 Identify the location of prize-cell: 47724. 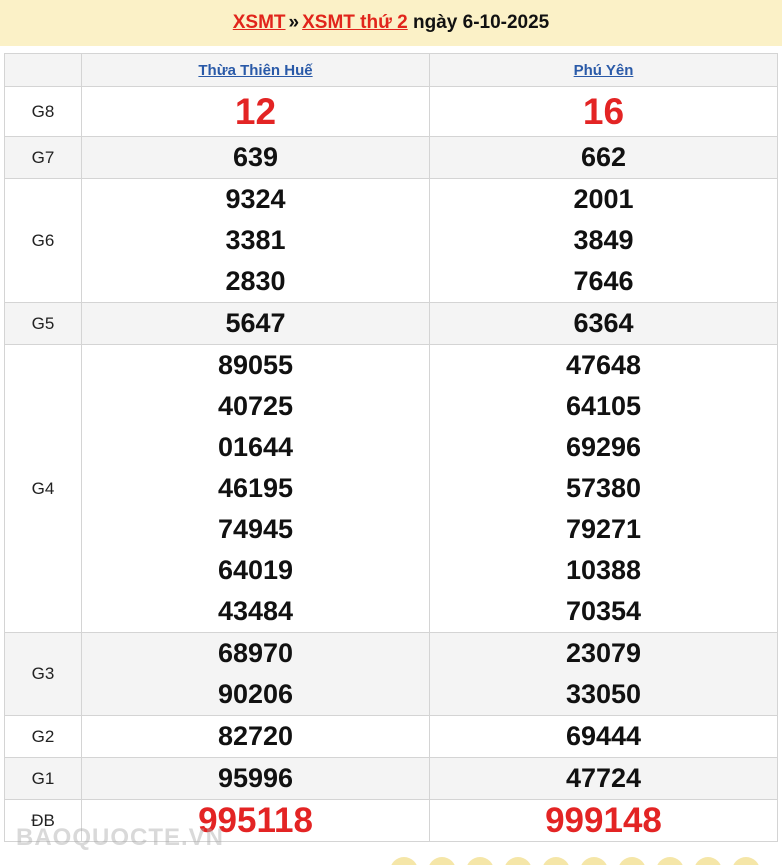
(603, 778).